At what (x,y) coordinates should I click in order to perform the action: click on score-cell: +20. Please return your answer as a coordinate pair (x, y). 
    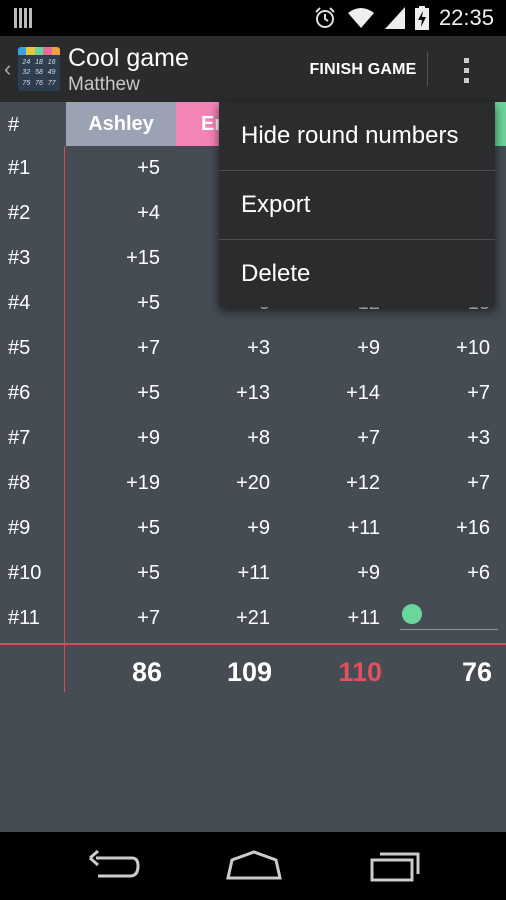
    Looking at the image, I should click on (220, 483).